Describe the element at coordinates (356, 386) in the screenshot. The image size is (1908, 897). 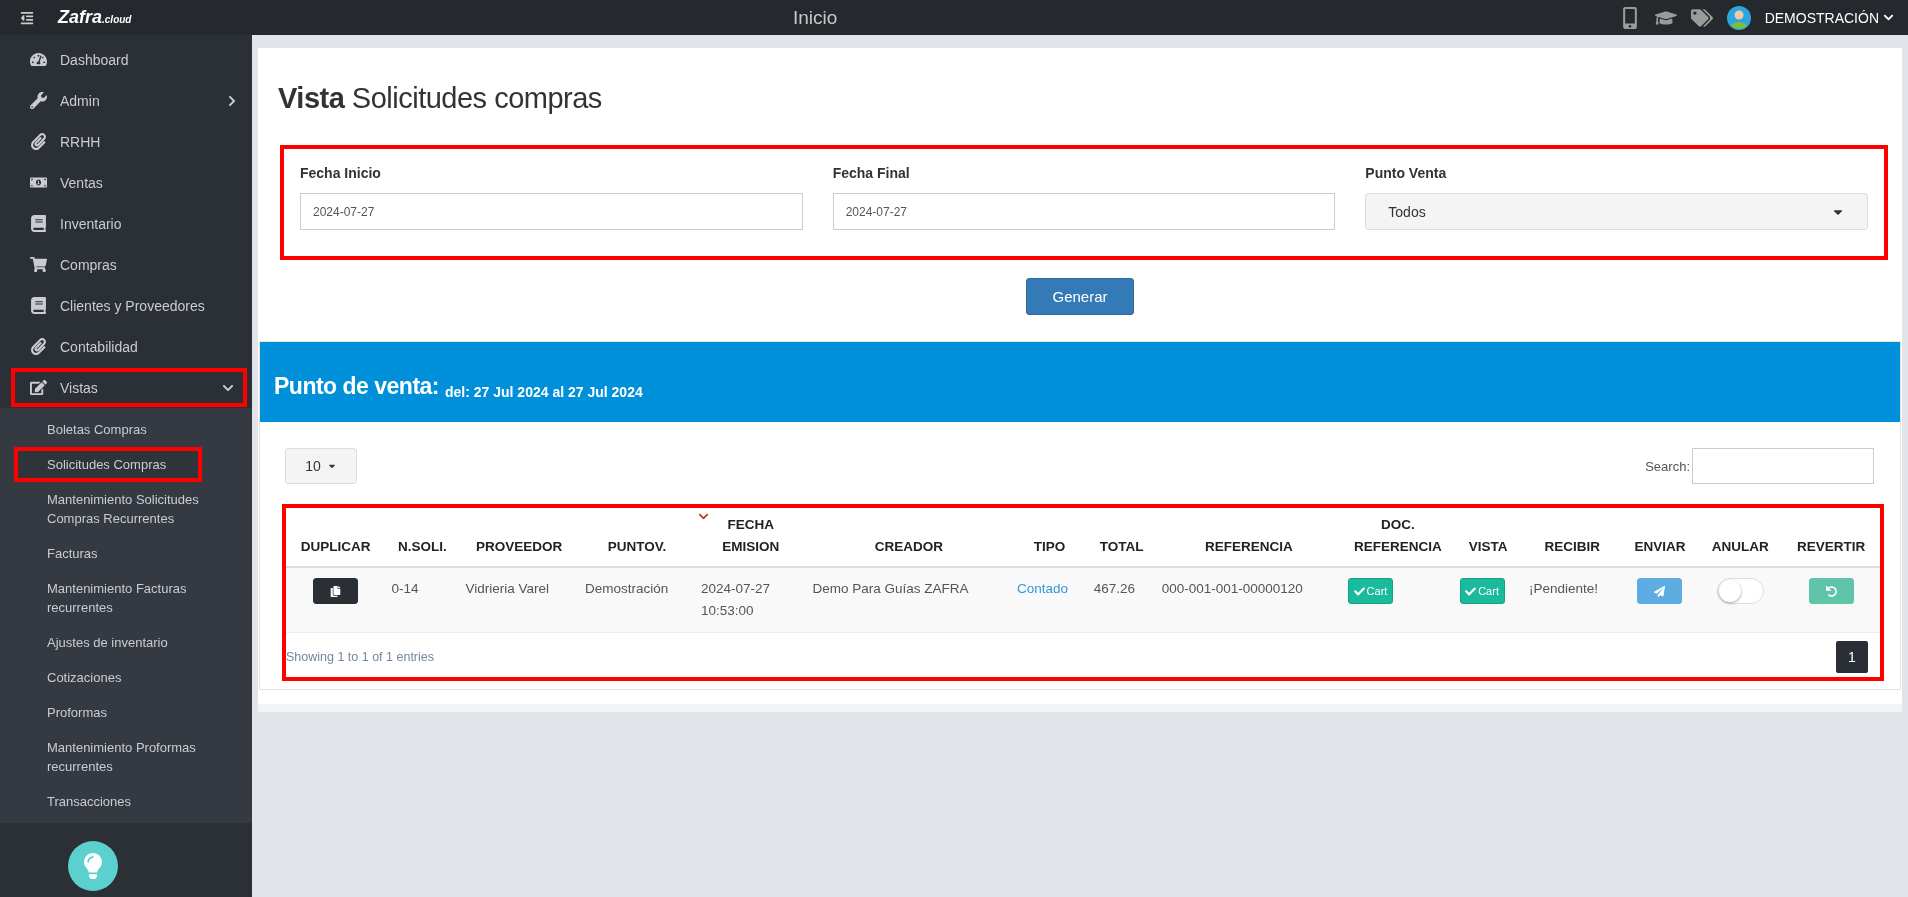
I see `panel-title: Punto de venta:` at that location.